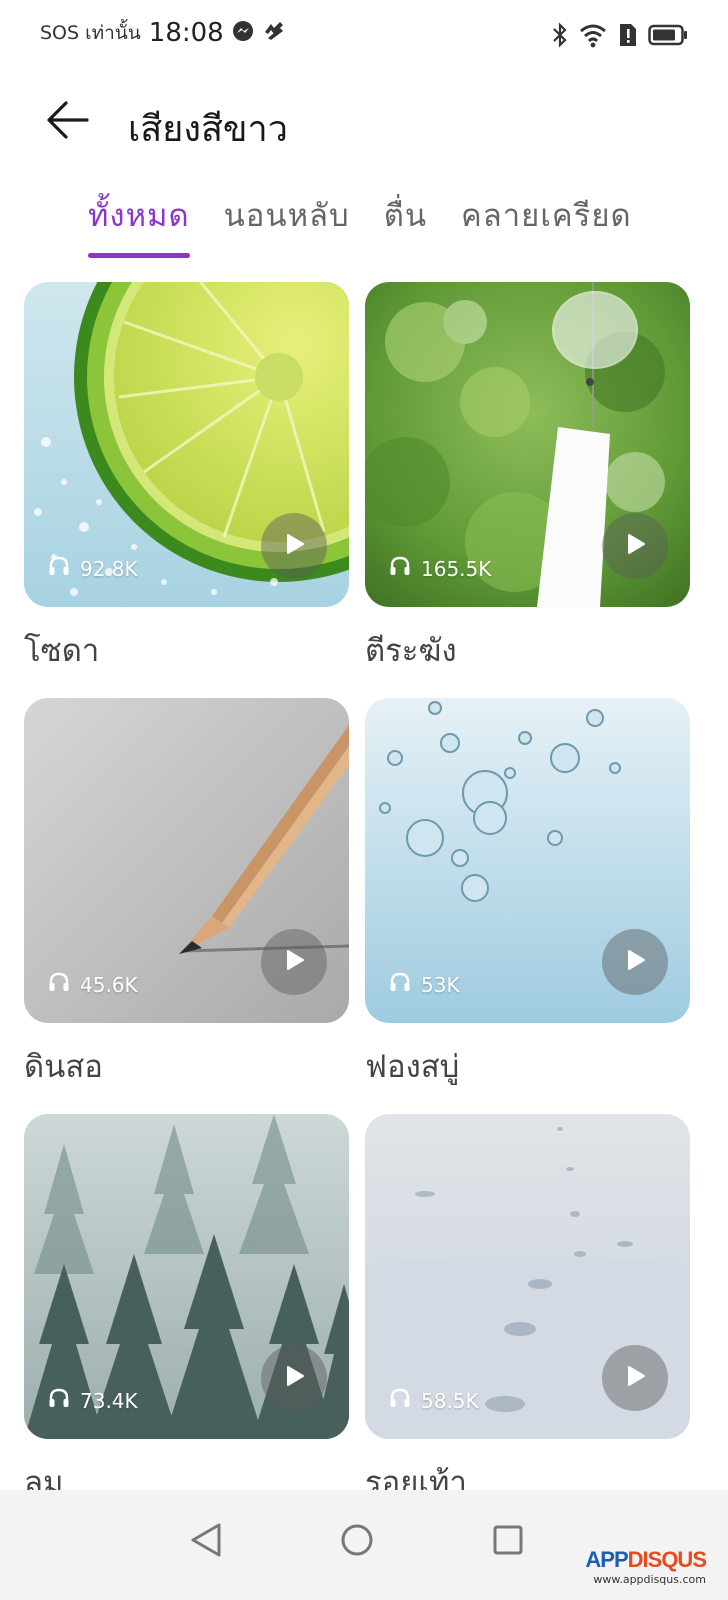 The height and width of the screenshot is (1600, 728). I want to click on status-right, so click(620, 37).